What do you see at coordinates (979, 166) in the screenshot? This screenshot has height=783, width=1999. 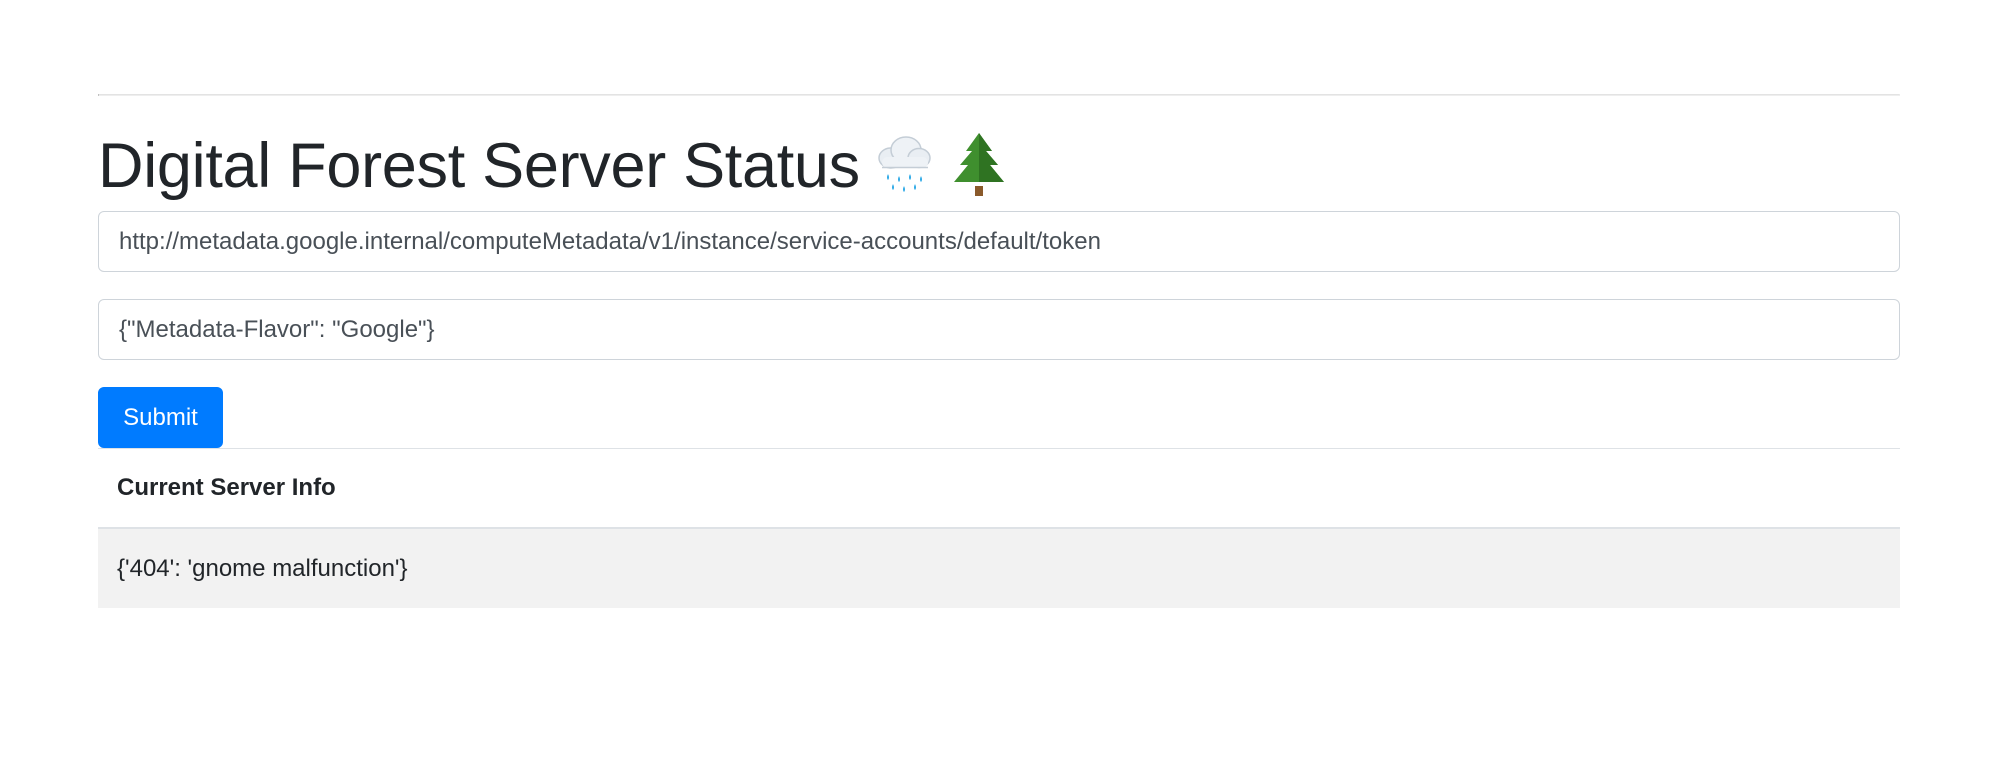 I see `evergreen-tree-icon` at bounding box center [979, 166].